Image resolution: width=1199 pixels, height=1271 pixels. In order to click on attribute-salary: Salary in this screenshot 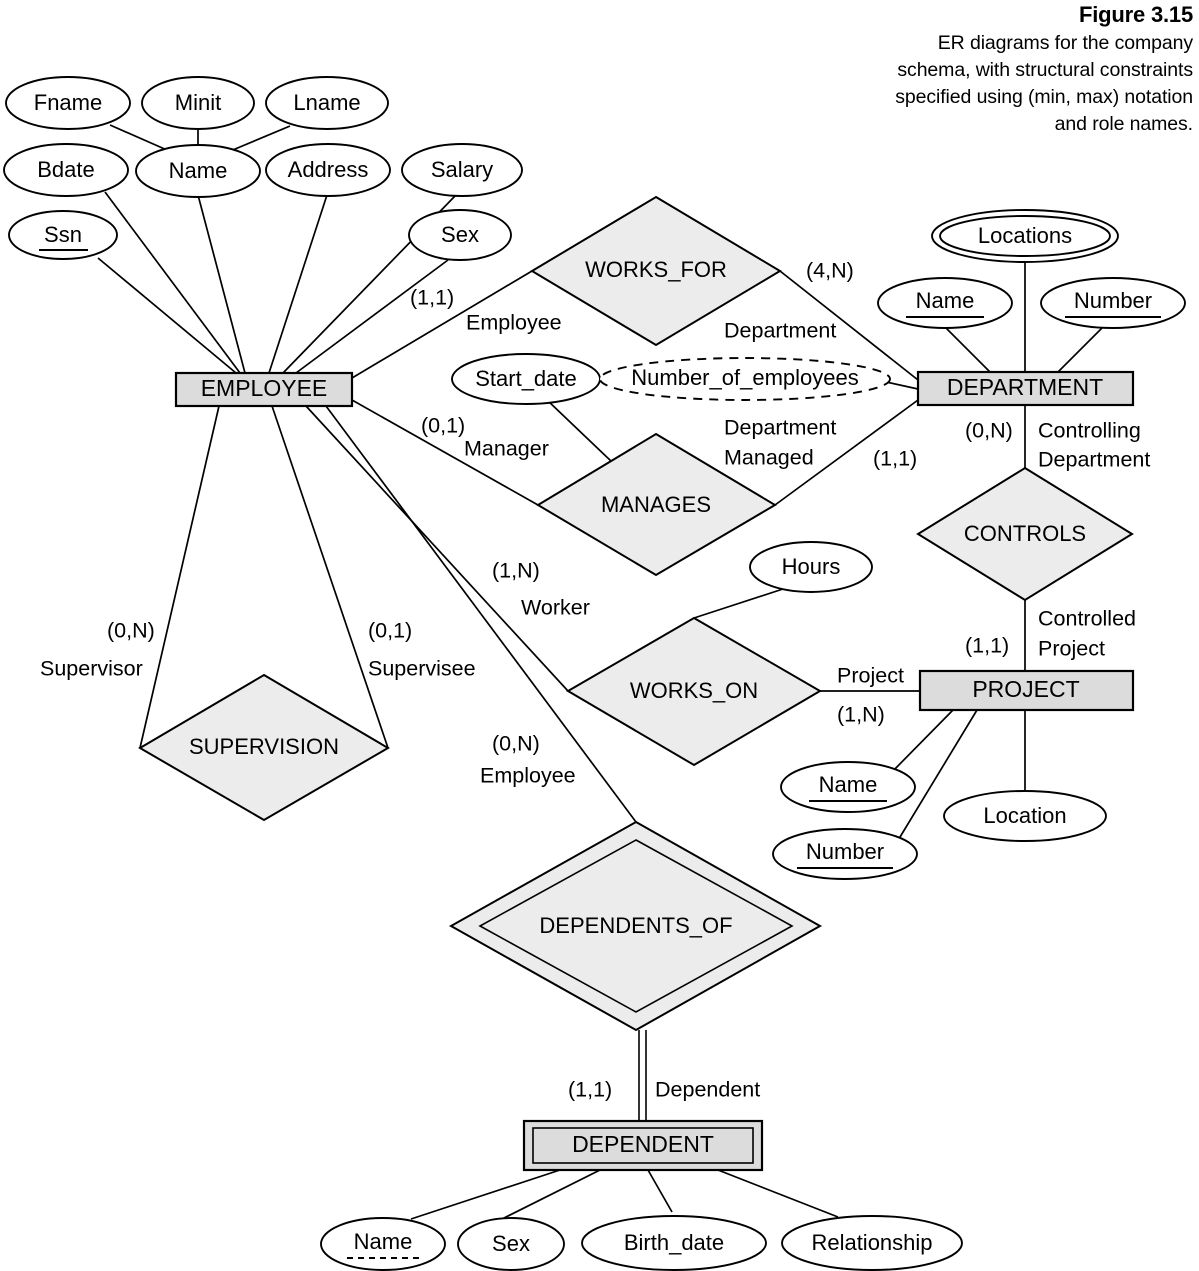, I will do `click(462, 170)`.